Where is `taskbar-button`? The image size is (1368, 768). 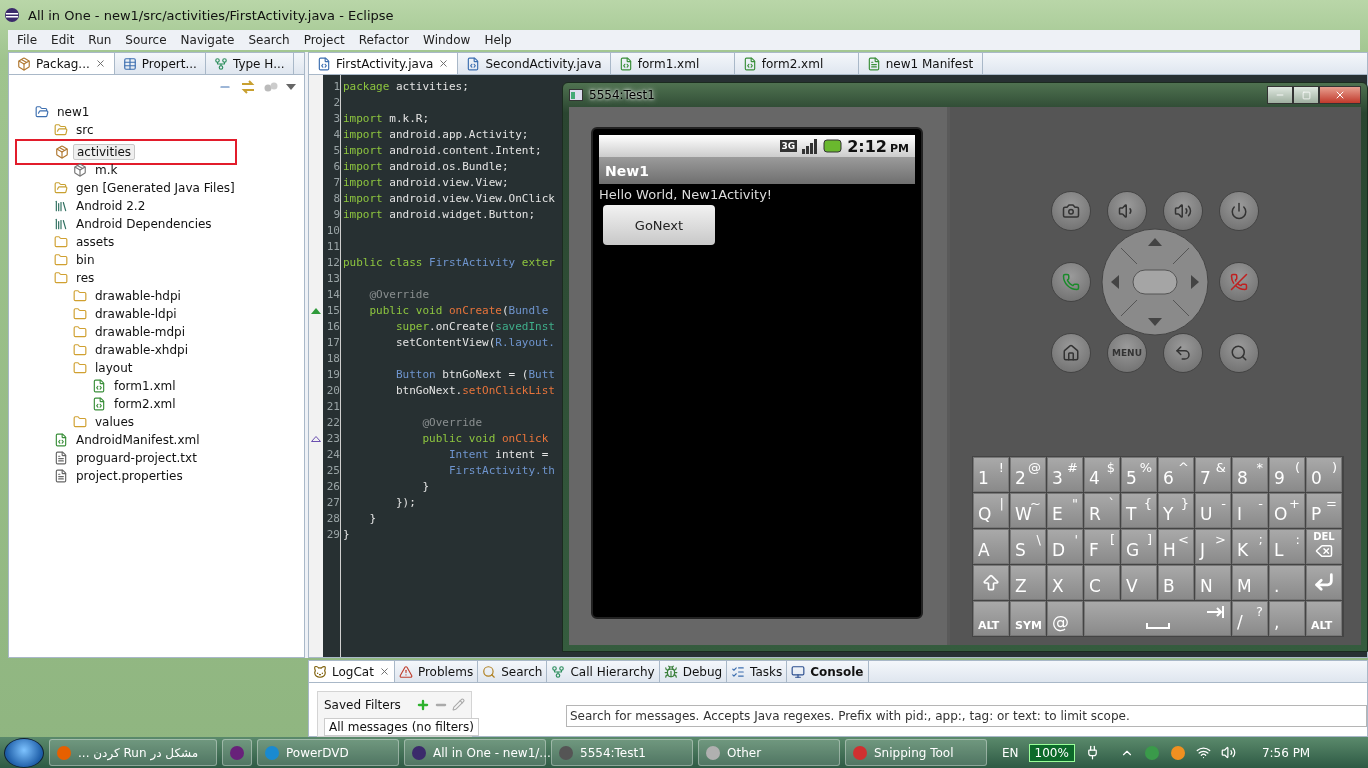 taskbar-button is located at coordinates (237, 752).